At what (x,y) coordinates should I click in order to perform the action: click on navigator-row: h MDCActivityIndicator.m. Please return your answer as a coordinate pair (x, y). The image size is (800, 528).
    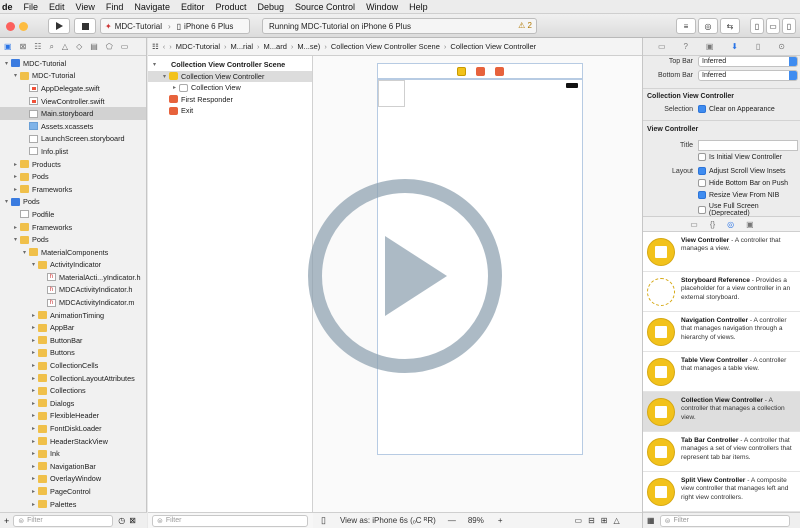
    Looking at the image, I should click on (73, 302).